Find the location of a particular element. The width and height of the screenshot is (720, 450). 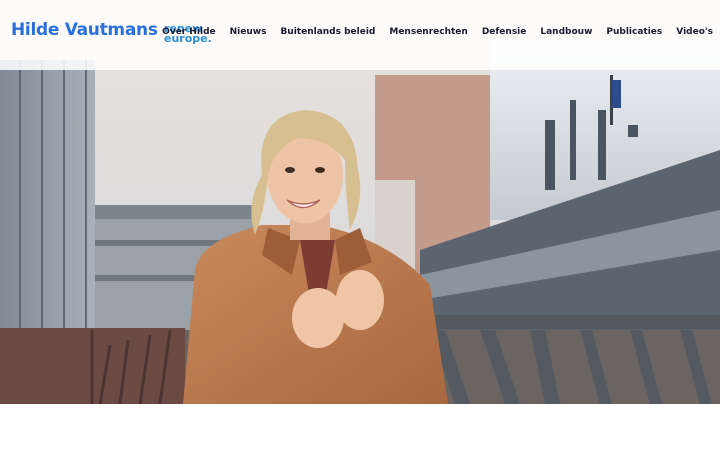

nav-item-defensie: Defensie is located at coordinates (504, 32).